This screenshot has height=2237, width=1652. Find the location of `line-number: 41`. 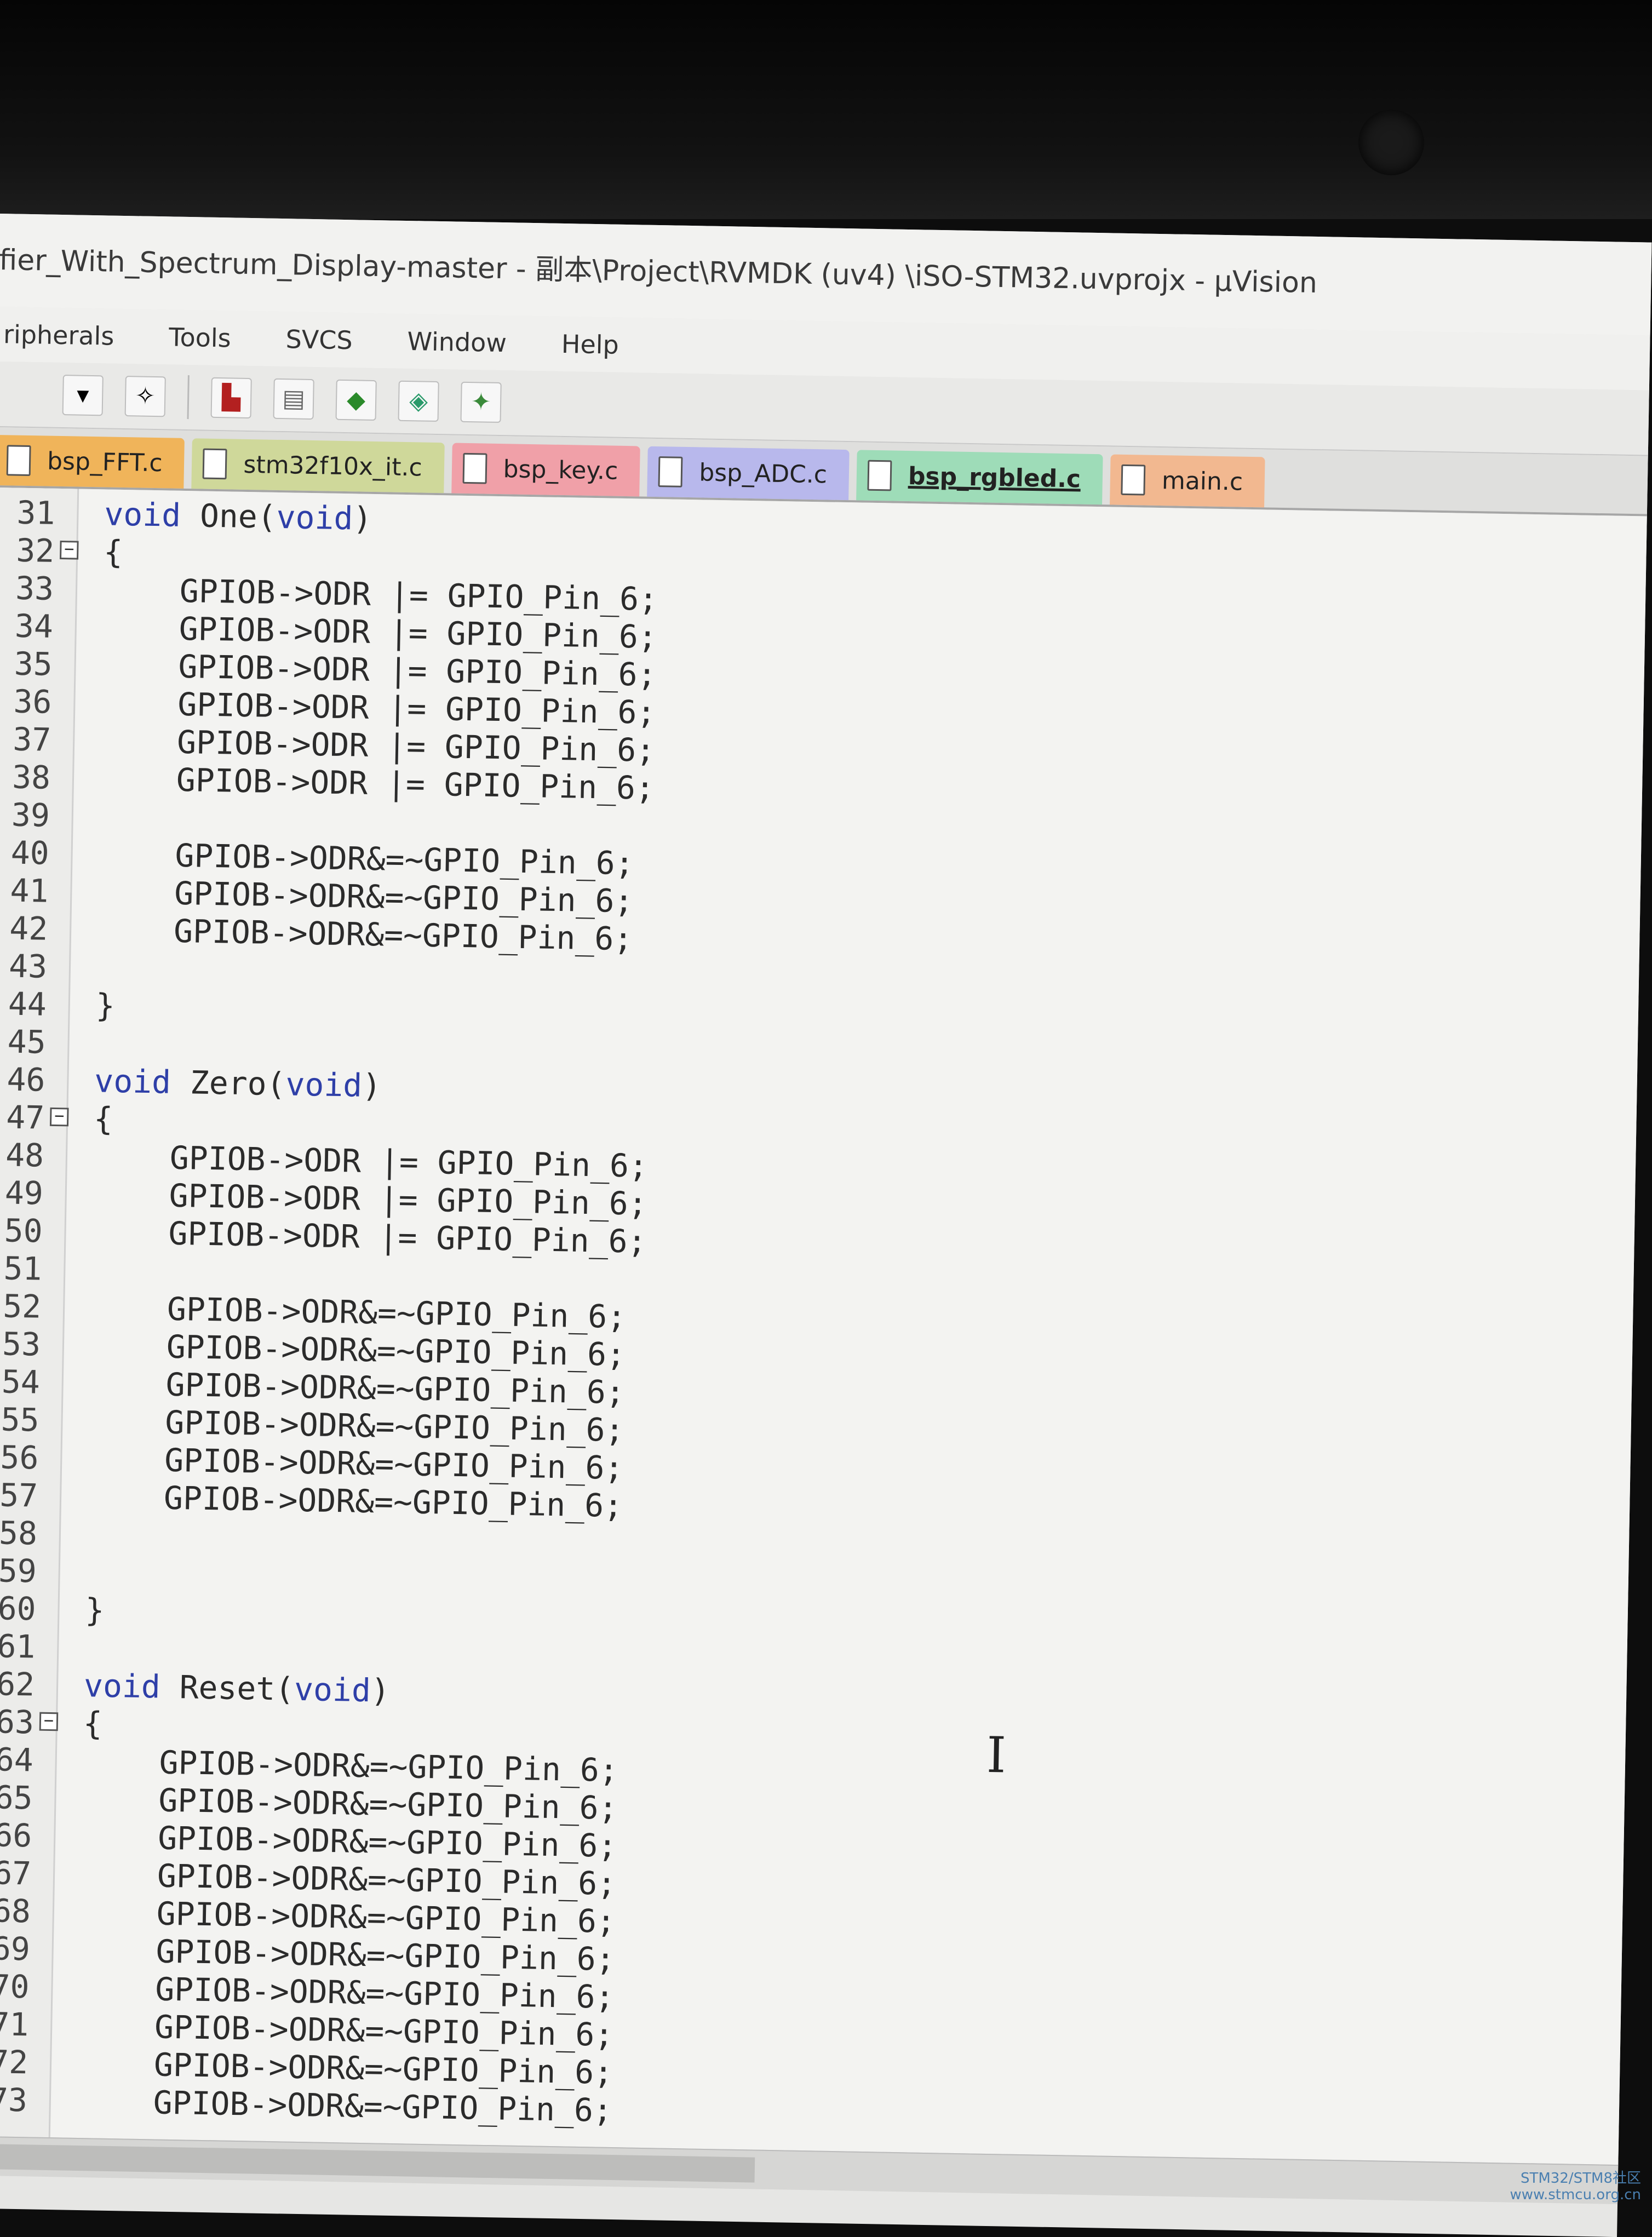

line-number: 41 is located at coordinates (29, 890).